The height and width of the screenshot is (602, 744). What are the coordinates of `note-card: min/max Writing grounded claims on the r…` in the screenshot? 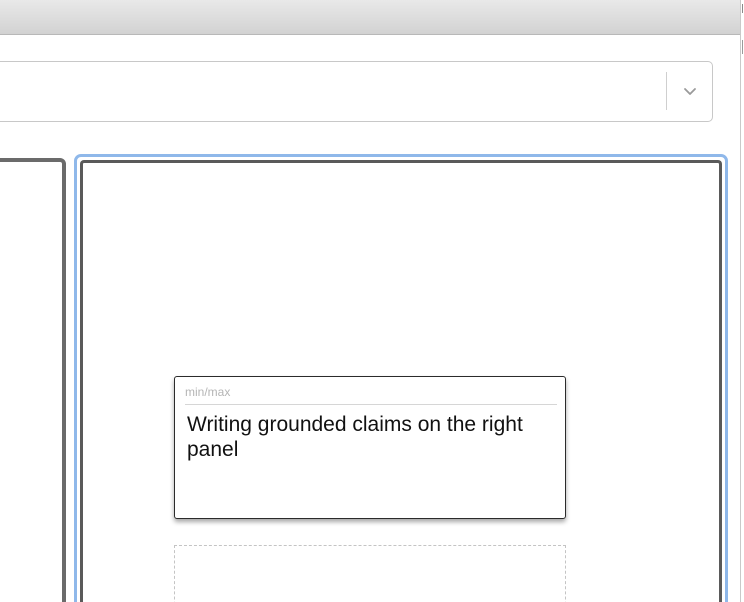 It's located at (370, 447).